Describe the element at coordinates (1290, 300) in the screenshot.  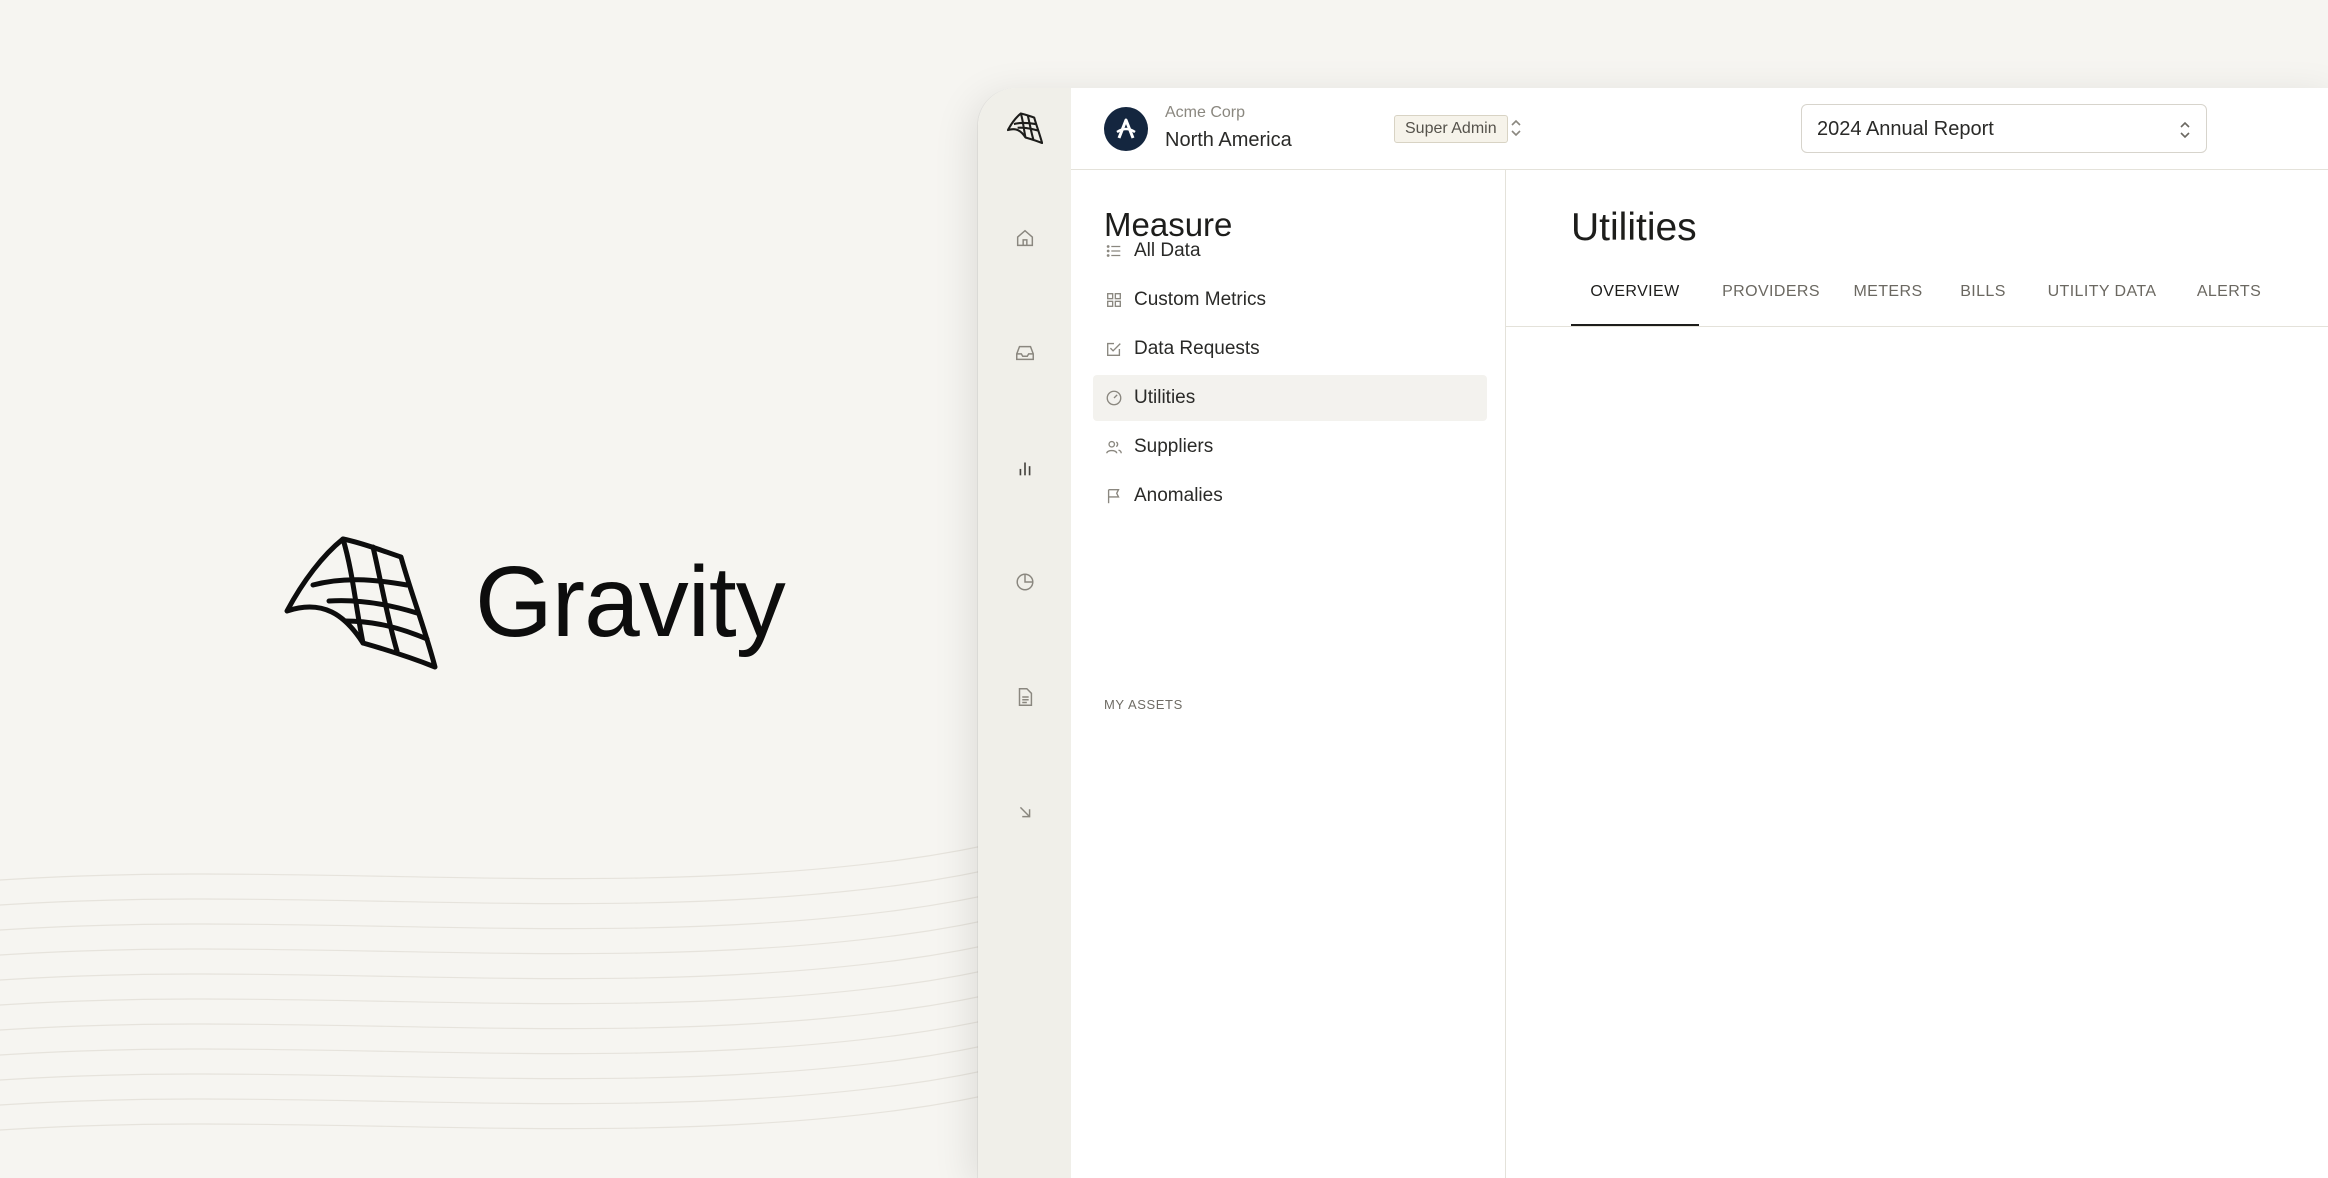
I see `nav-item-custom-metrics: Custom Metrics` at that location.